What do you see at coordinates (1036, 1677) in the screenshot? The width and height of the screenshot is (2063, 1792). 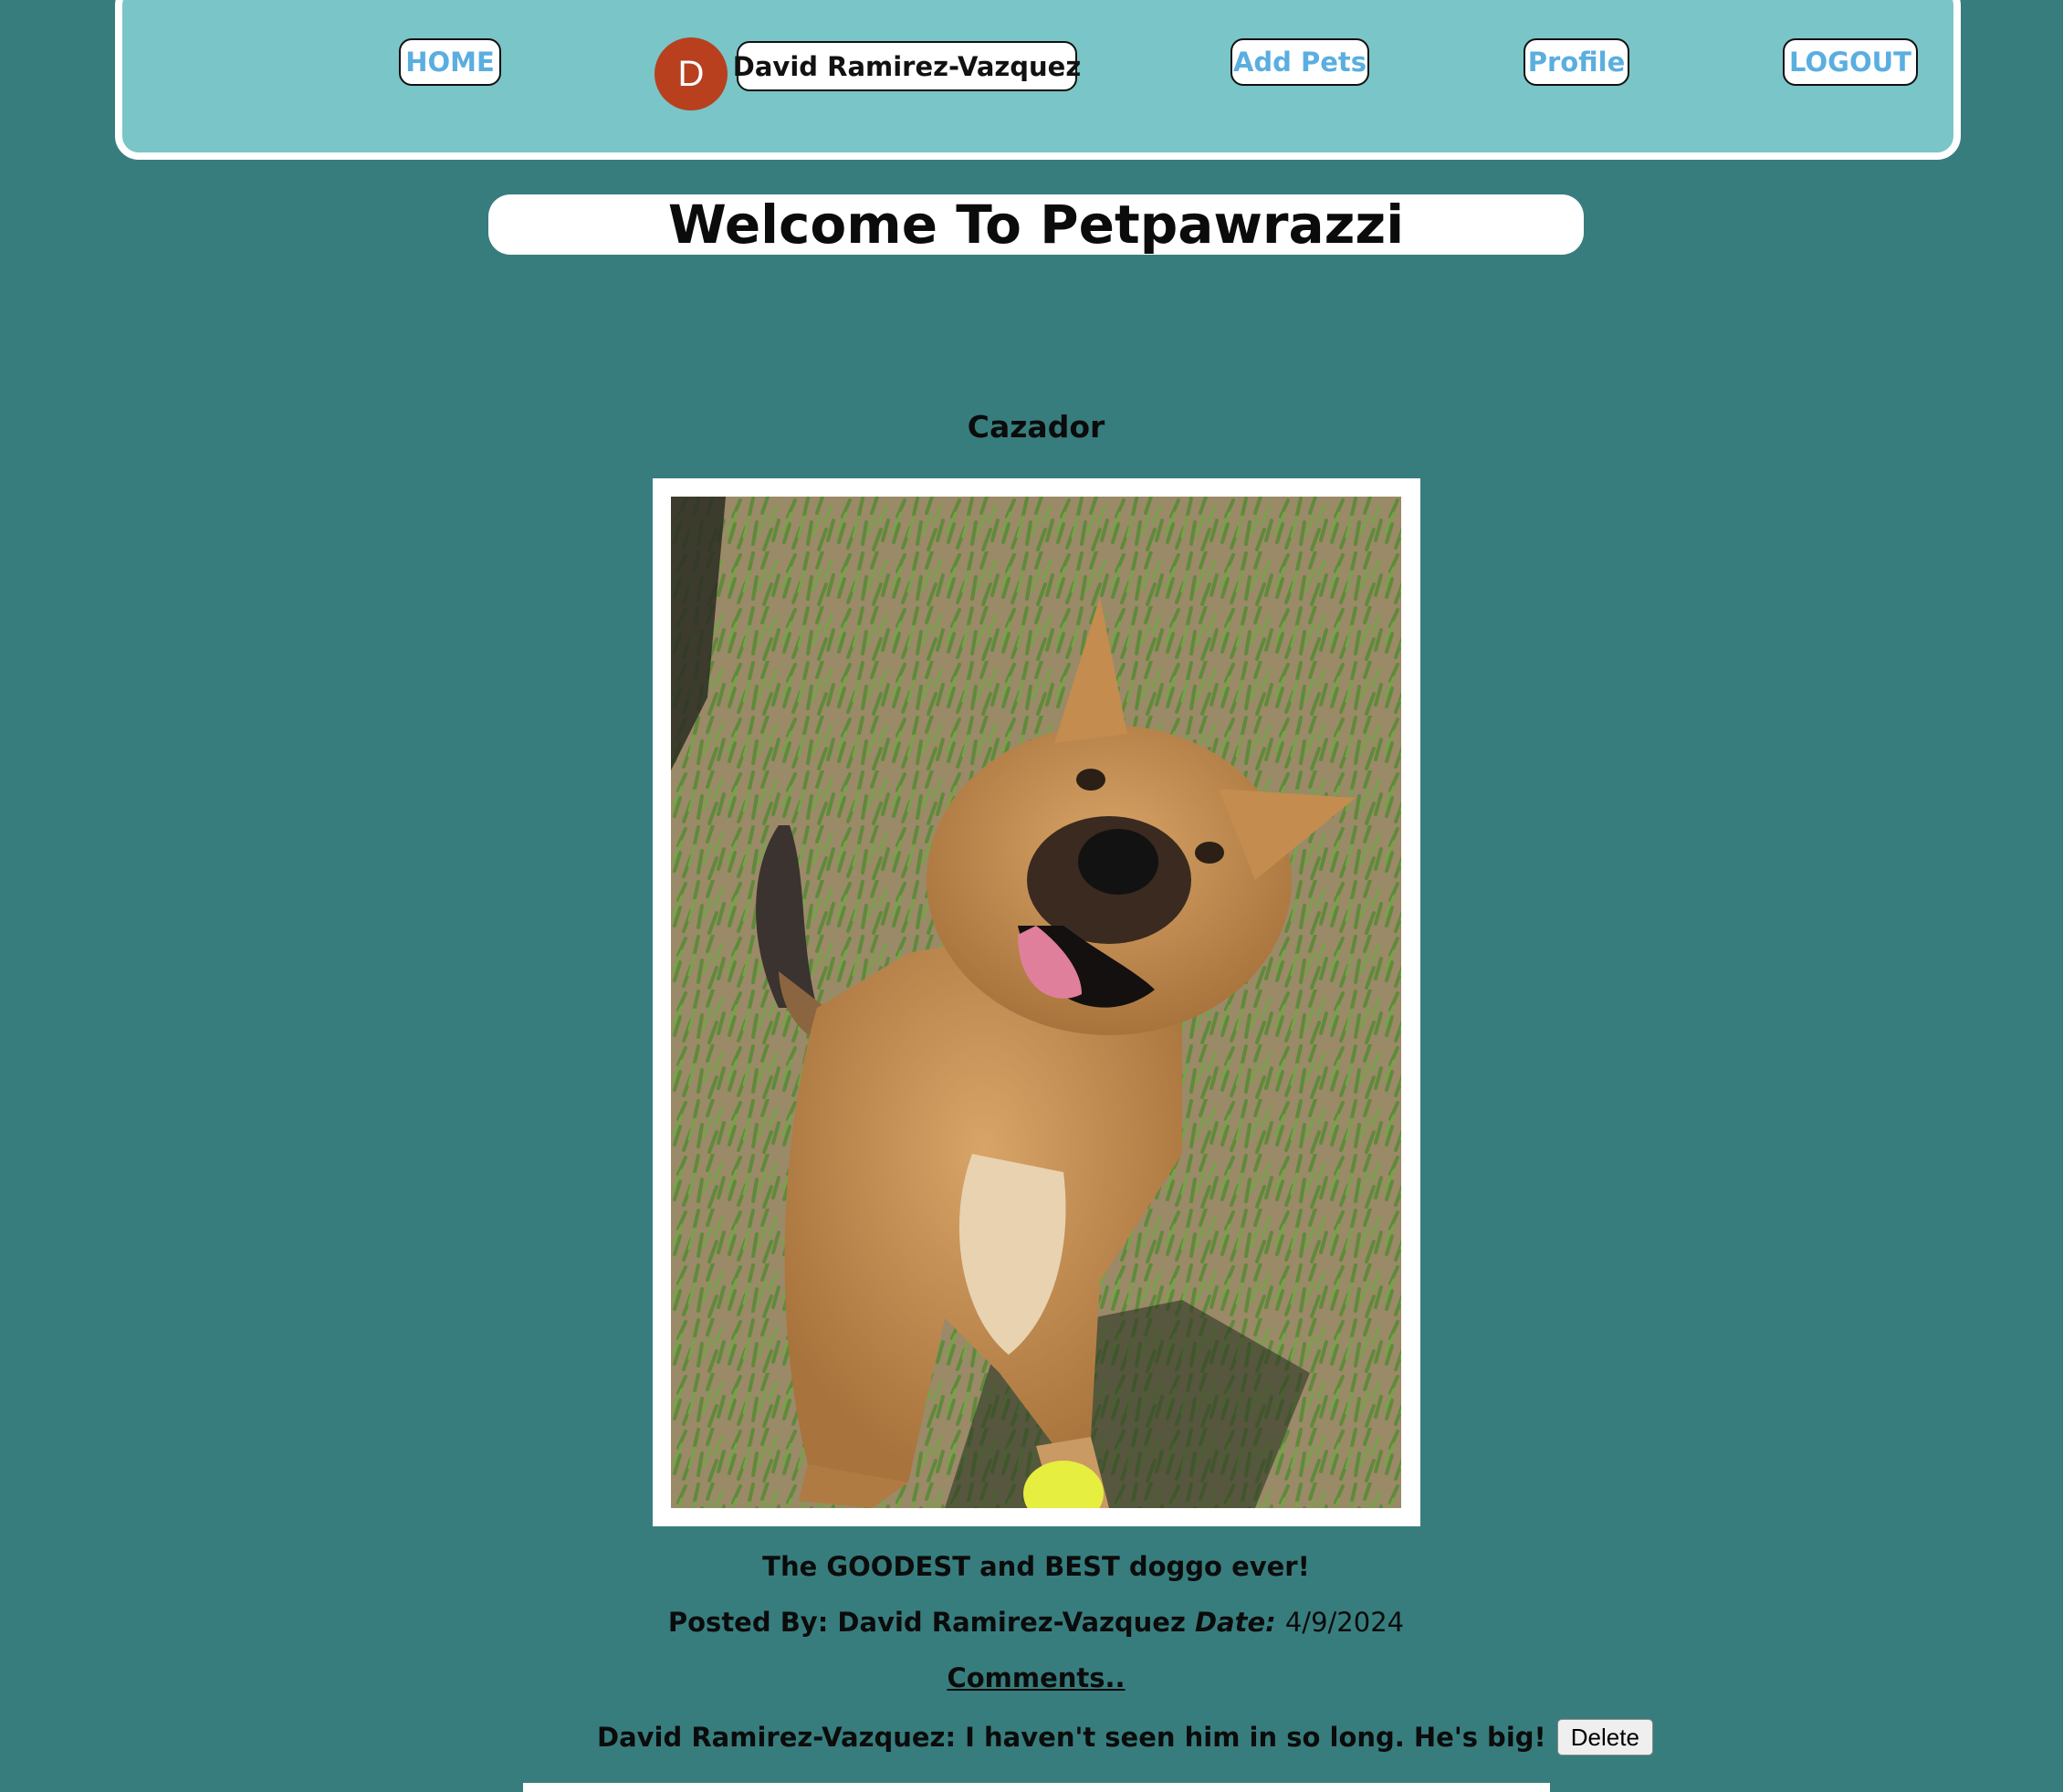 I see `comments-link: Comments..` at bounding box center [1036, 1677].